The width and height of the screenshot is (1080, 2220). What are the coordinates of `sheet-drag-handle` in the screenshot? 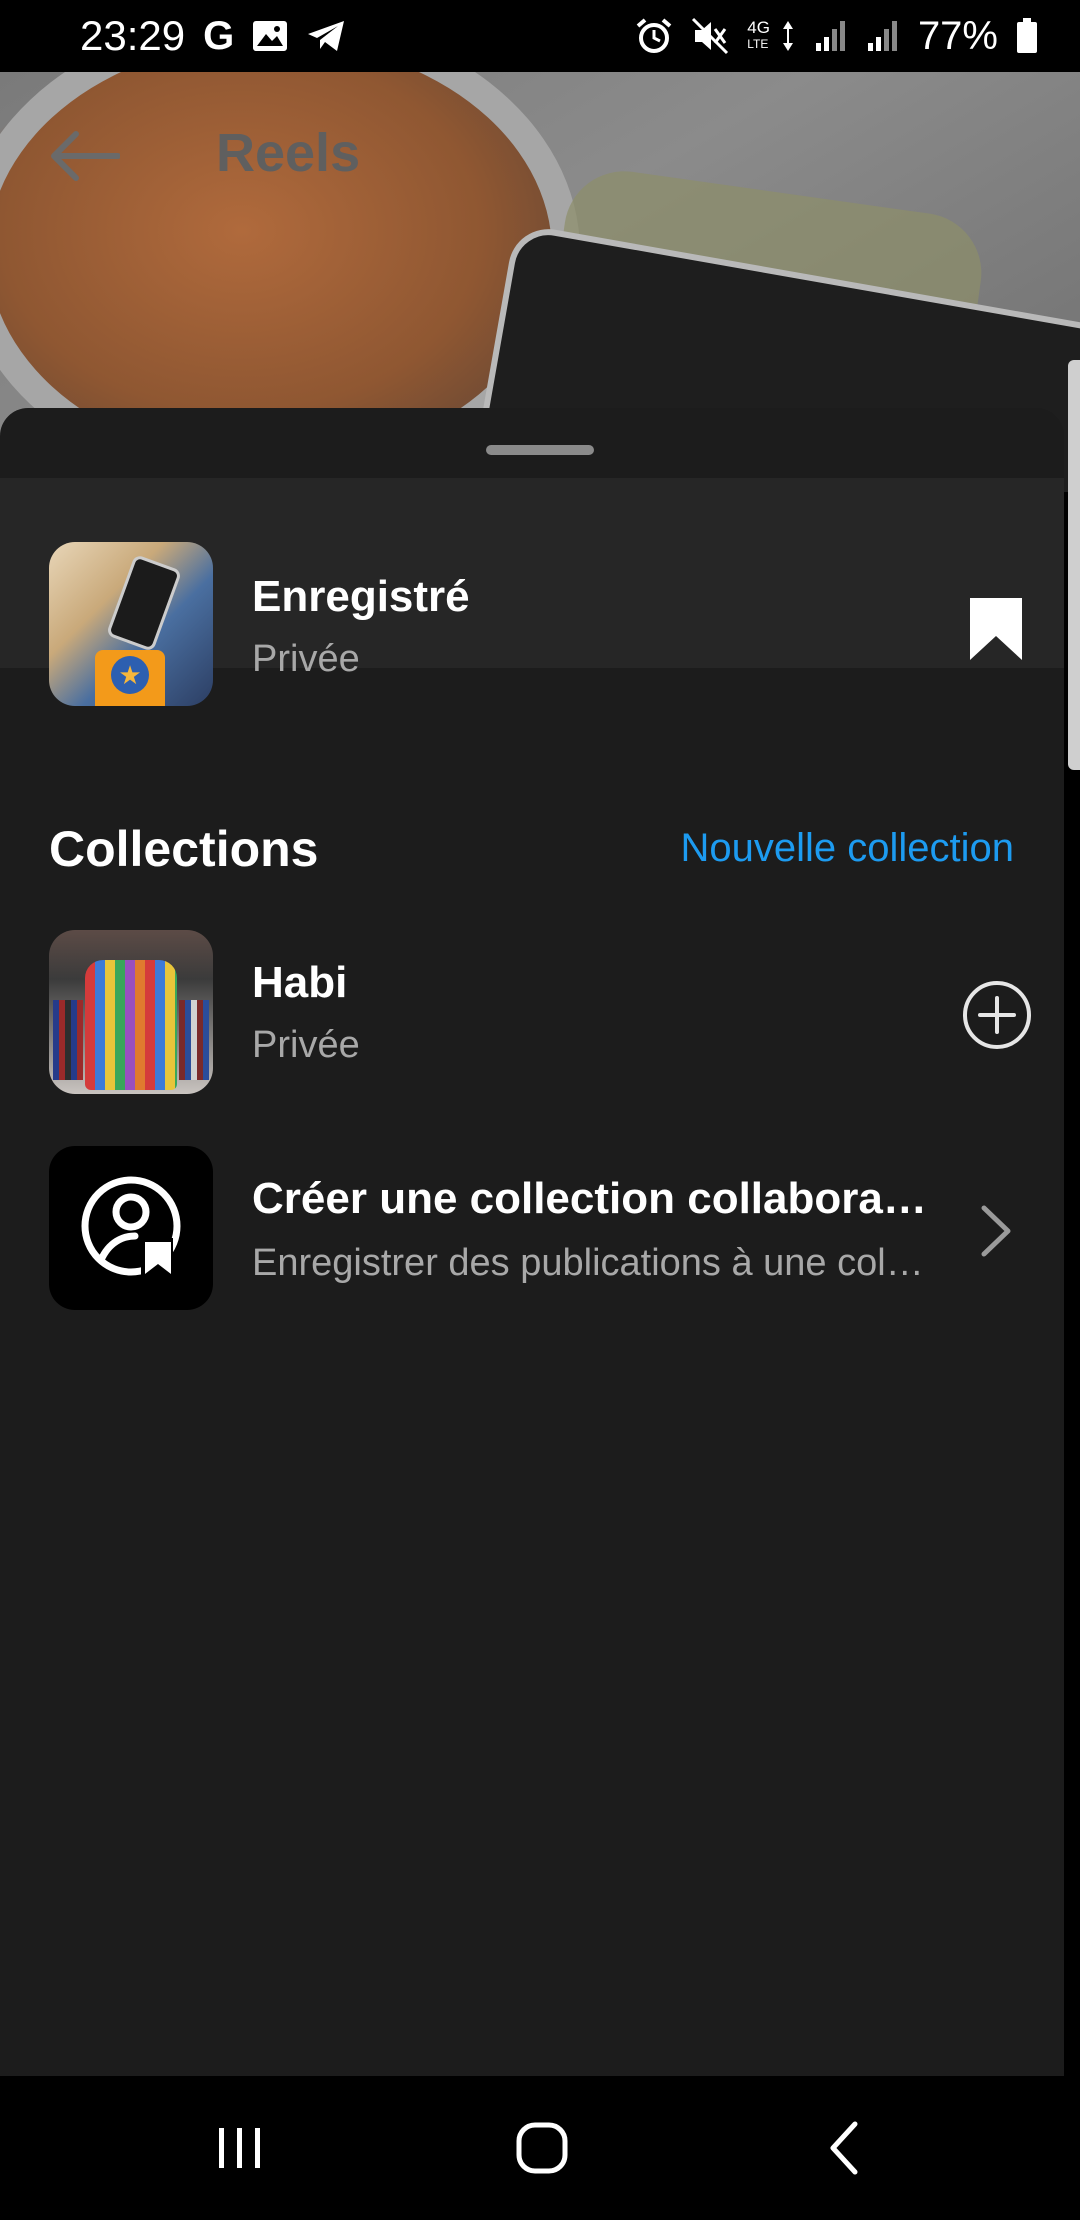 It's located at (540, 450).